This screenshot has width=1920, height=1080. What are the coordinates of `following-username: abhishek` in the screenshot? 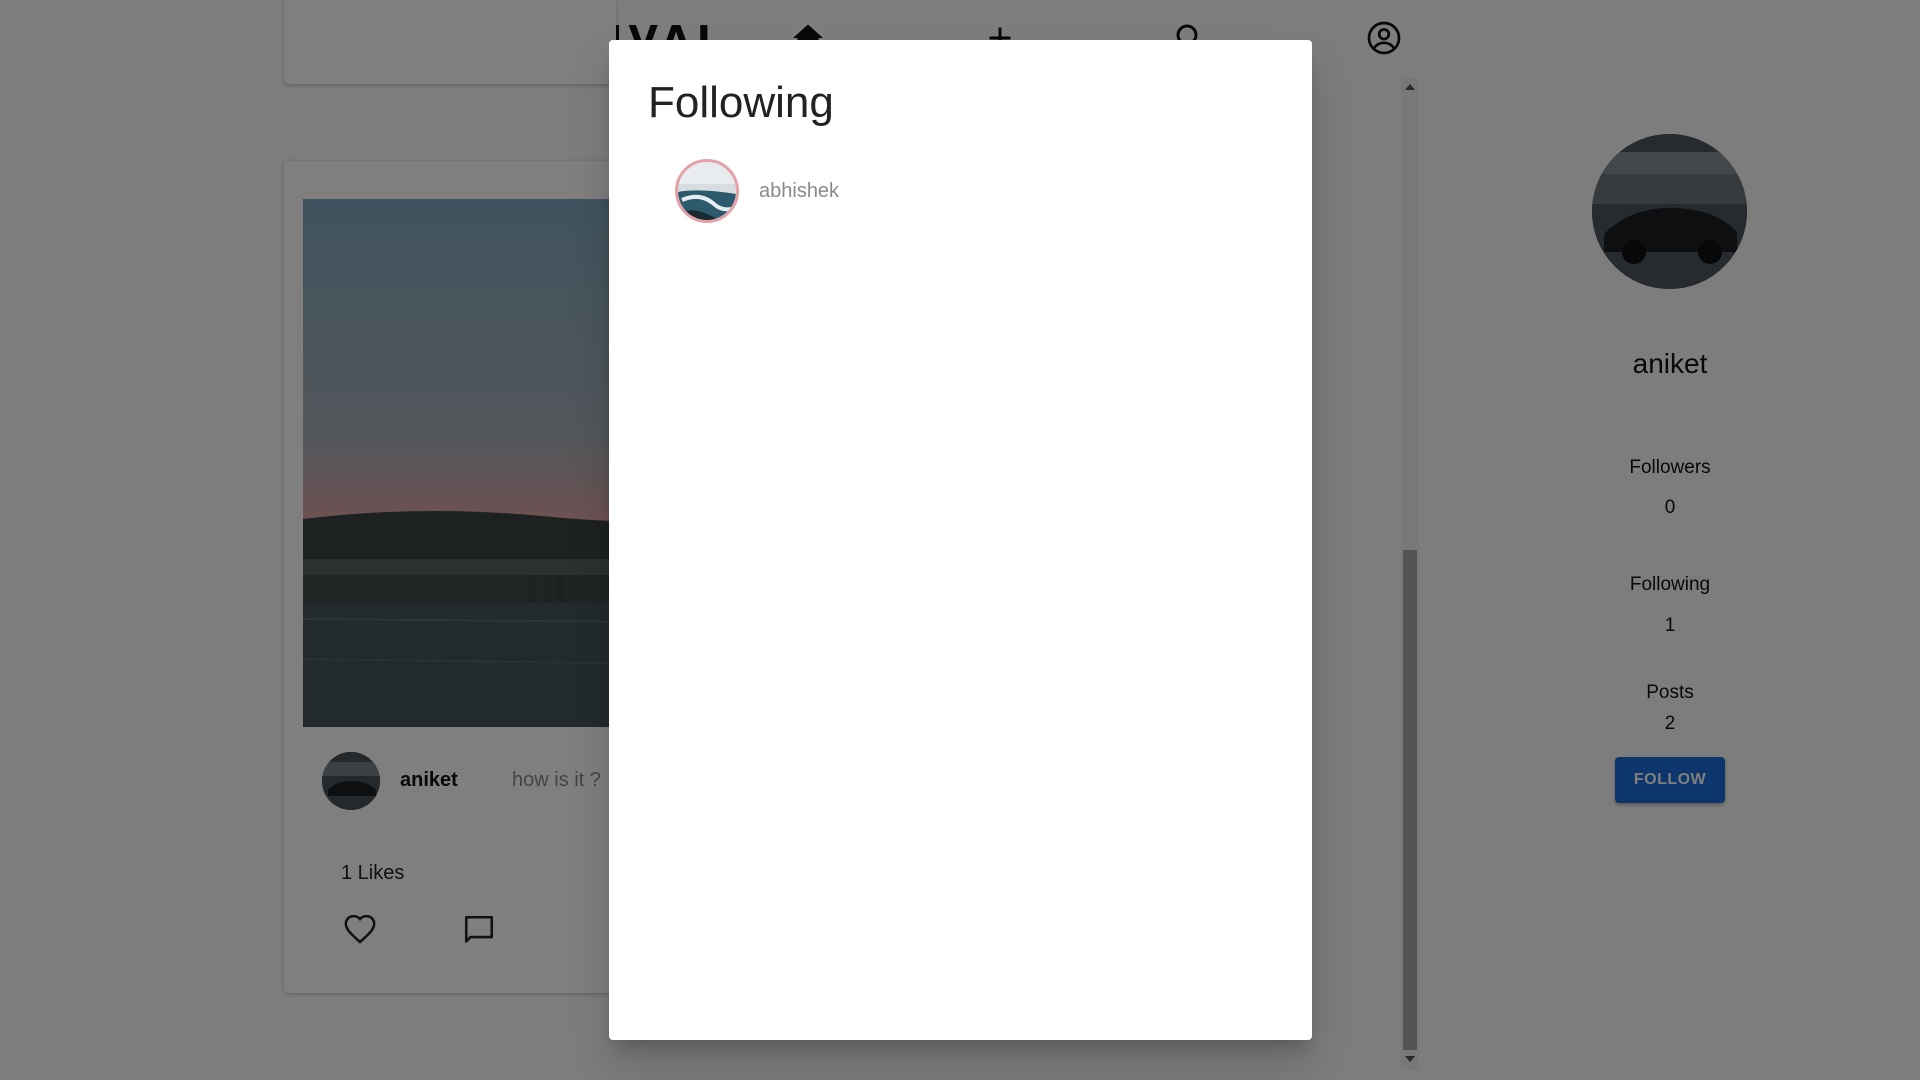 It's located at (799, 191).